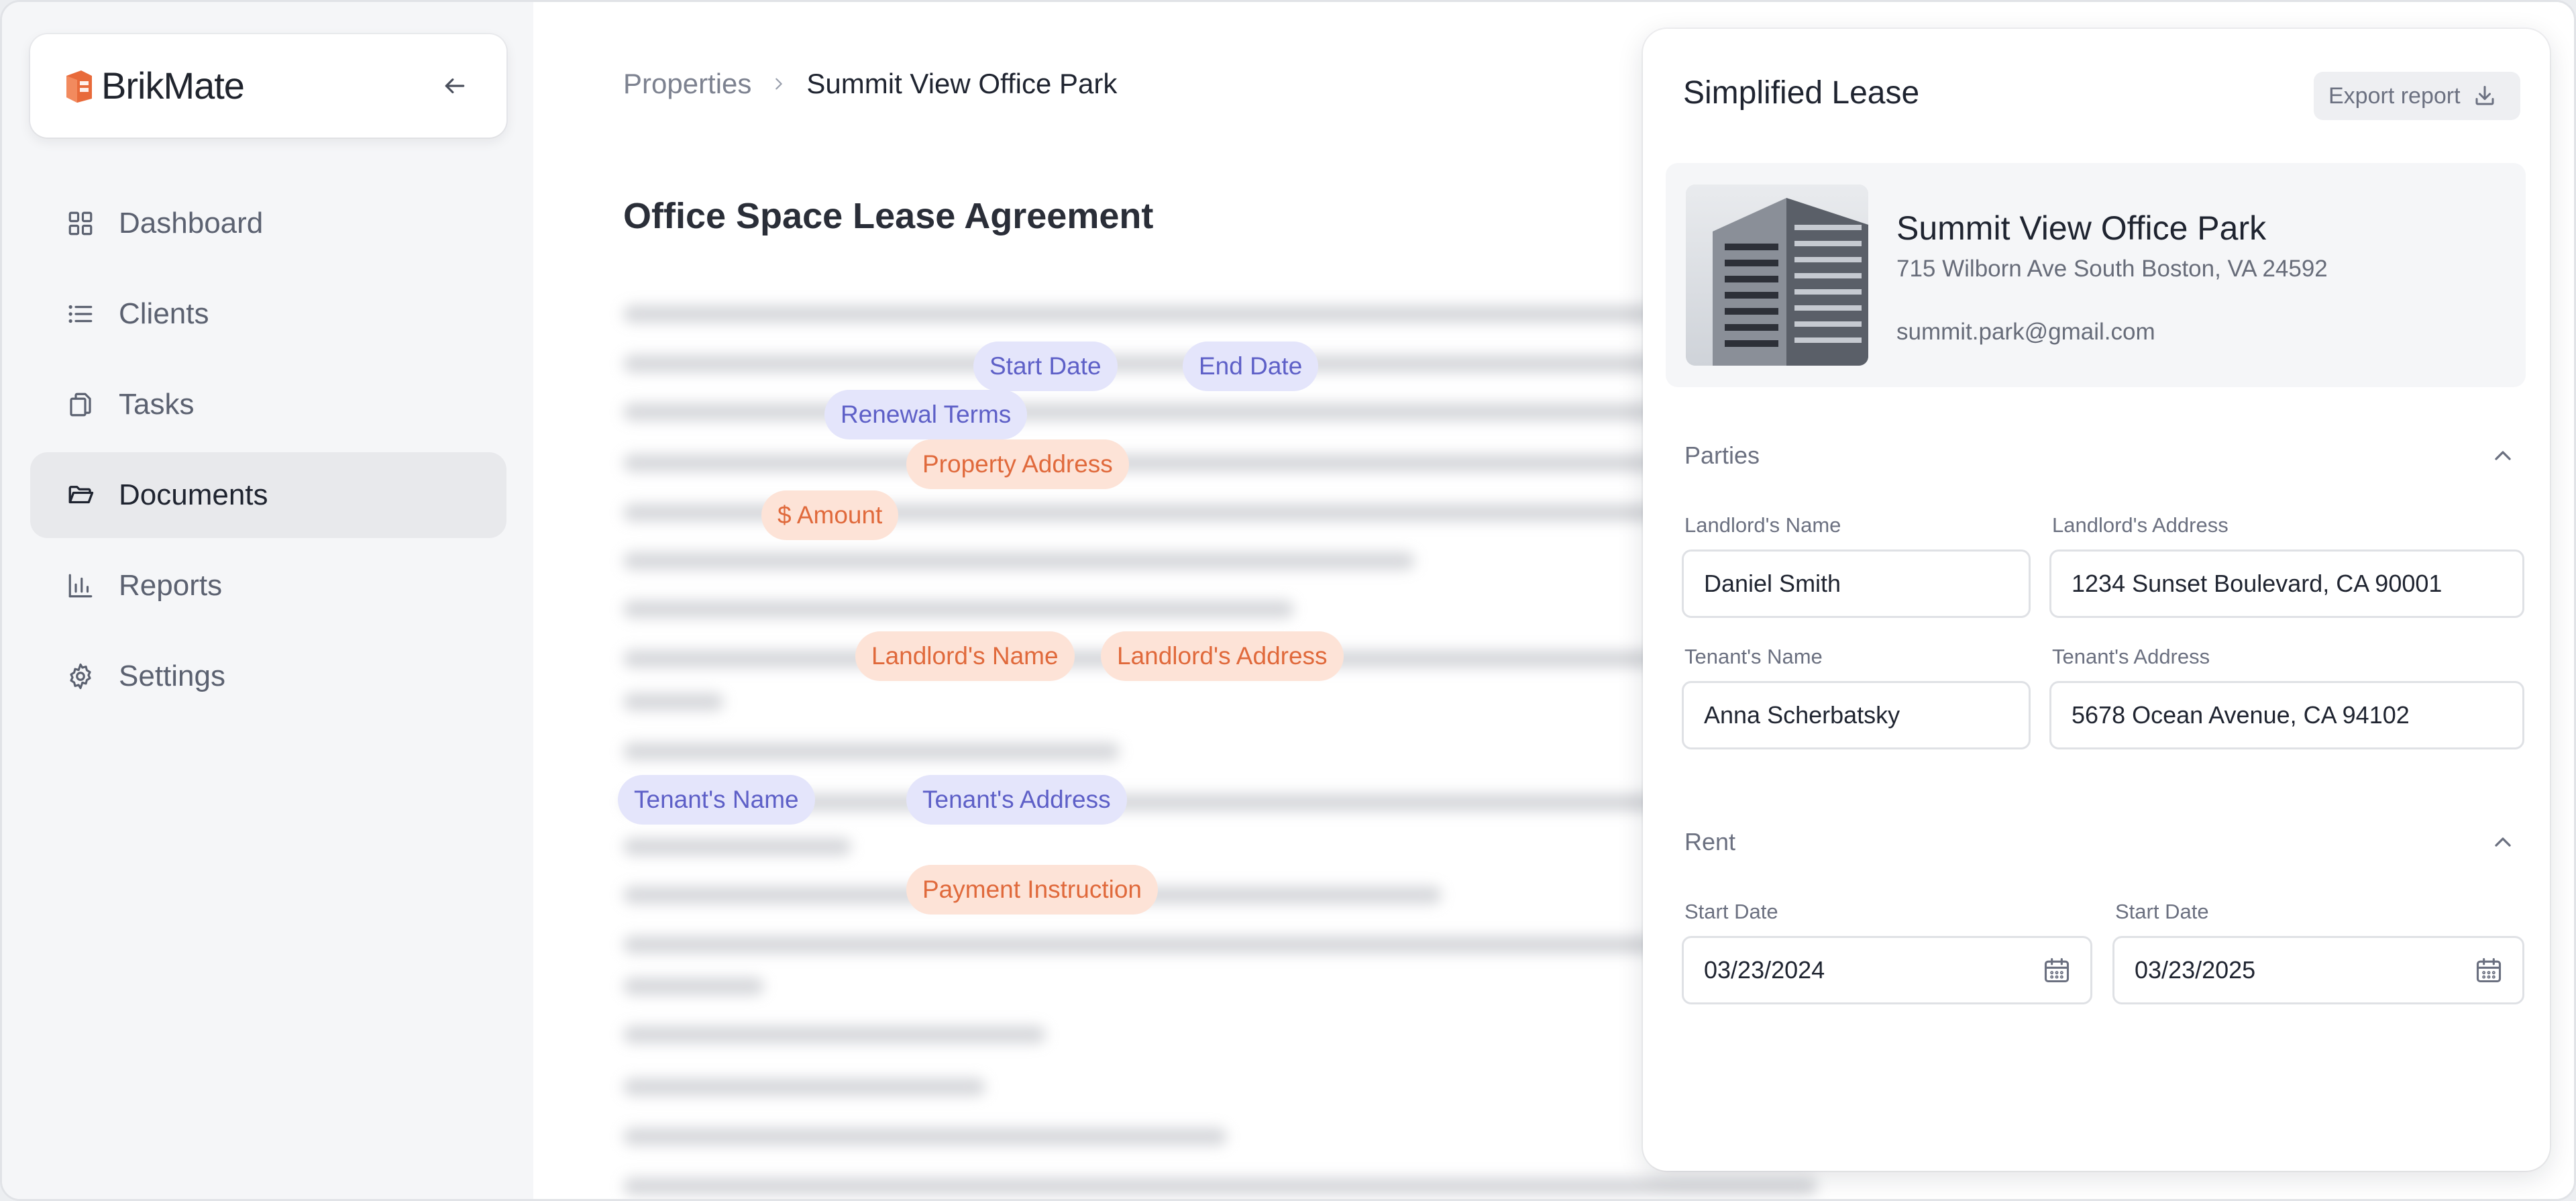 This screenshot has height=1201, width=2576. What do you see at coordinates (687, 84) in the screenshot?
I see `breadcrumb-properties-link: Properties` at bounding box center [687, 84].